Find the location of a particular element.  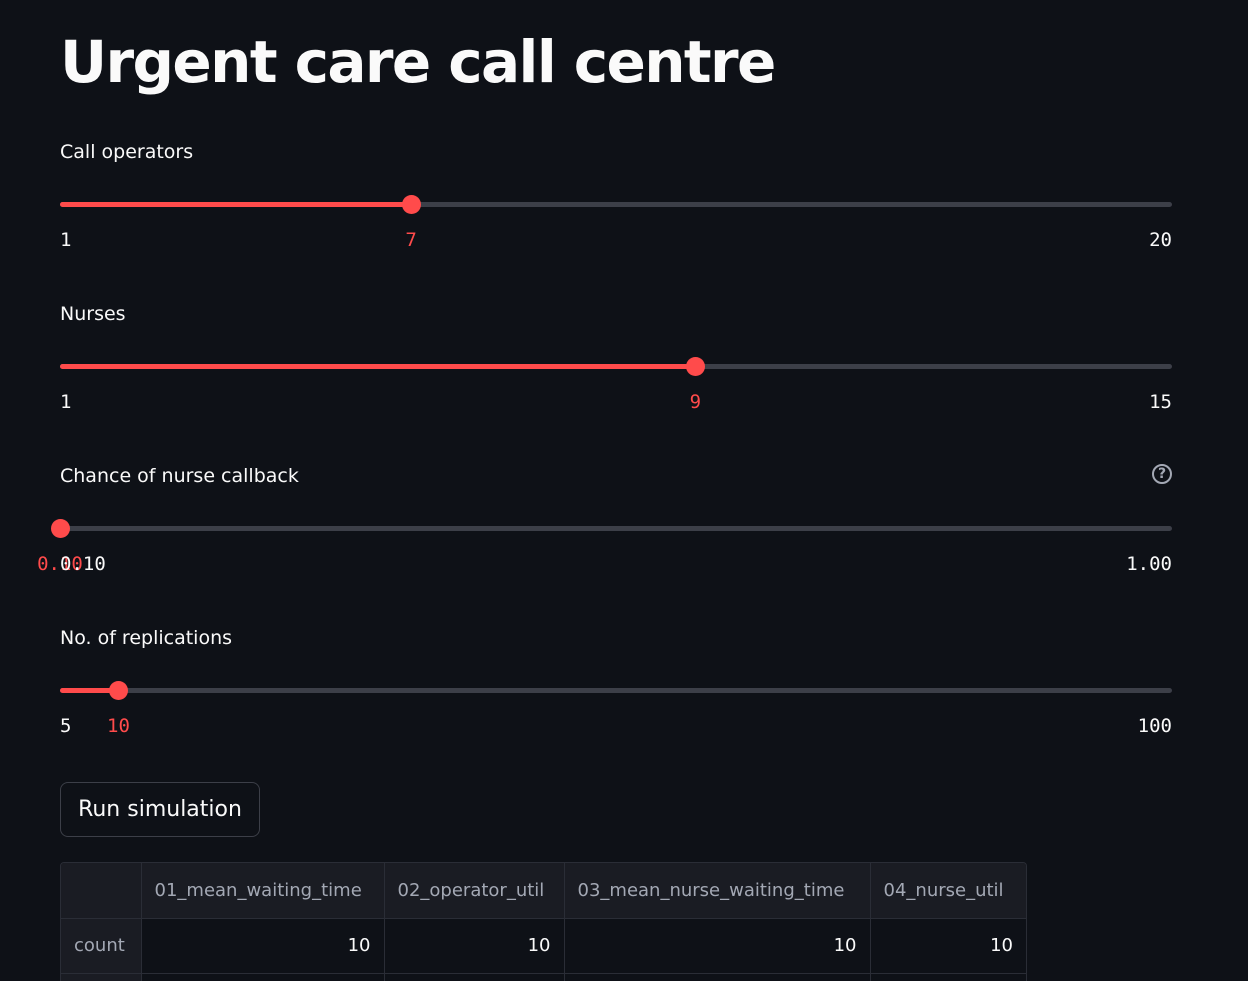

slider-label: Chance of nurse callback is located at coordinates (179, 476).